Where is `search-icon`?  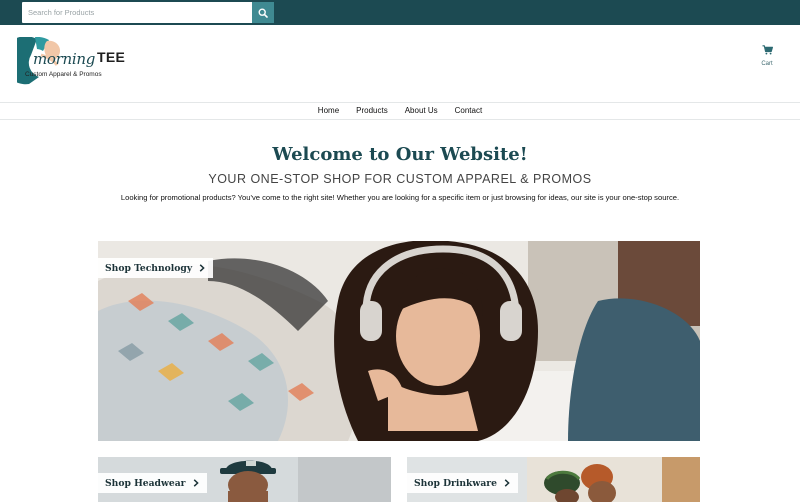
search-icon is located at coordinates (263, 12).